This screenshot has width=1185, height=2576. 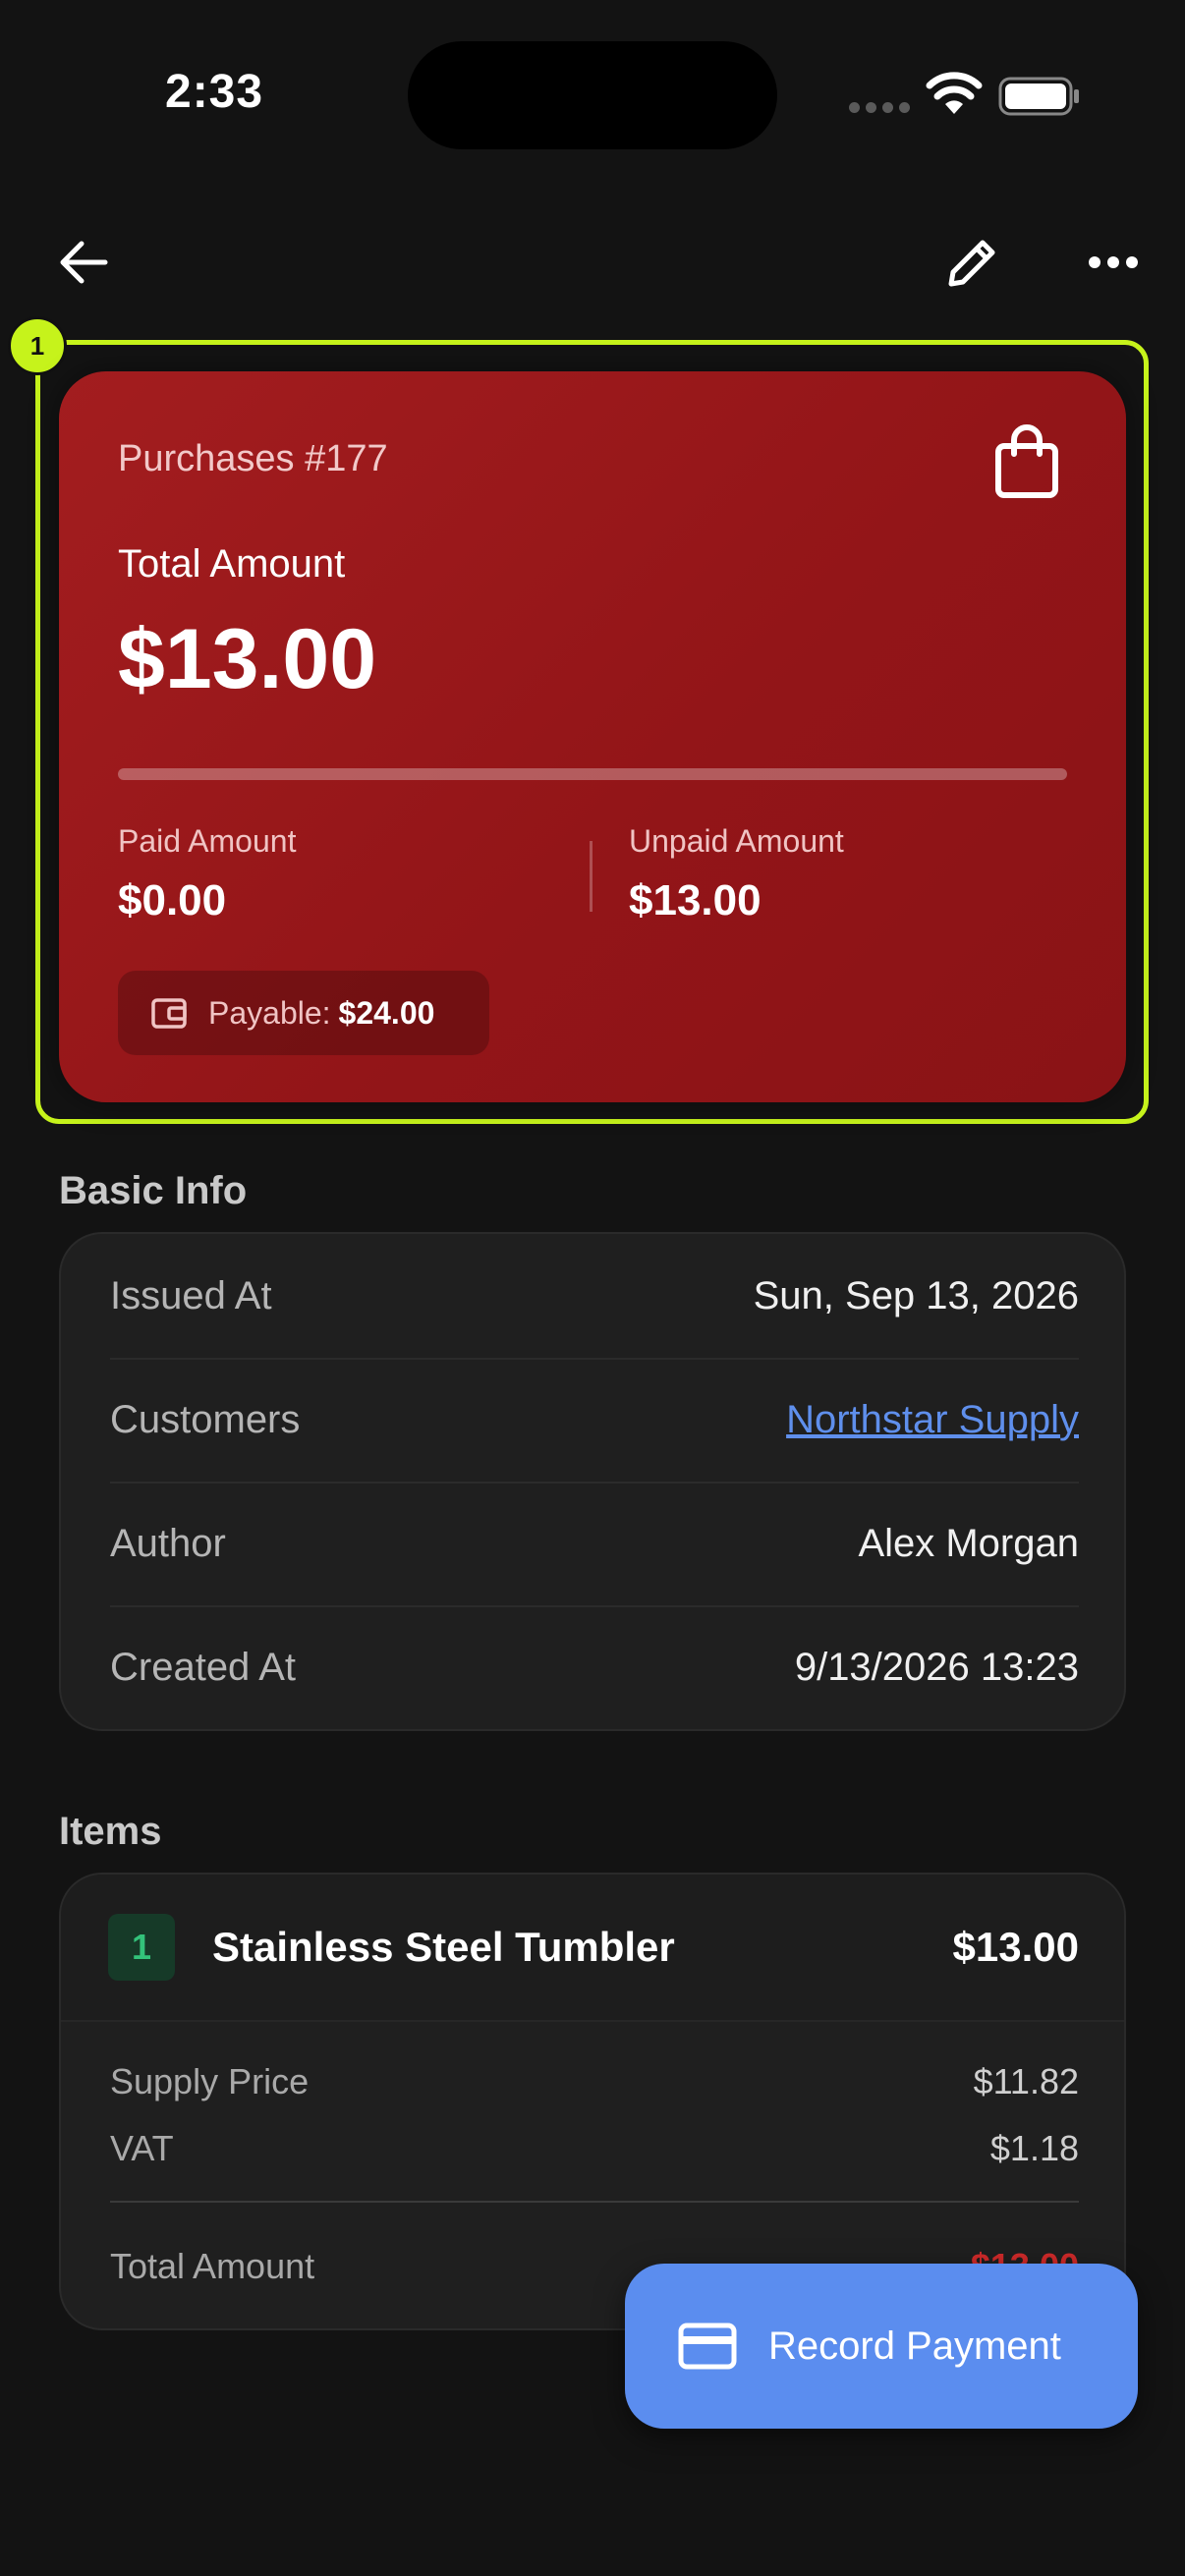 I want to click on unpaid-amount-value: $13.00, so click(x=695, y=900).